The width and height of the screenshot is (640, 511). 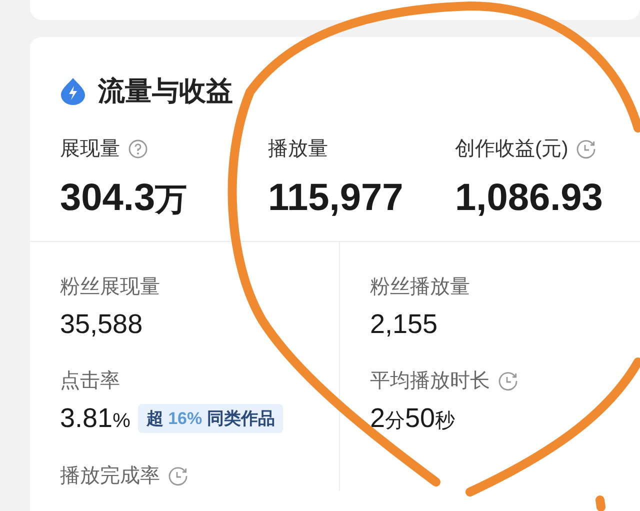 I want to click on metric-value: 304.3万, so click(x=124, y=198).